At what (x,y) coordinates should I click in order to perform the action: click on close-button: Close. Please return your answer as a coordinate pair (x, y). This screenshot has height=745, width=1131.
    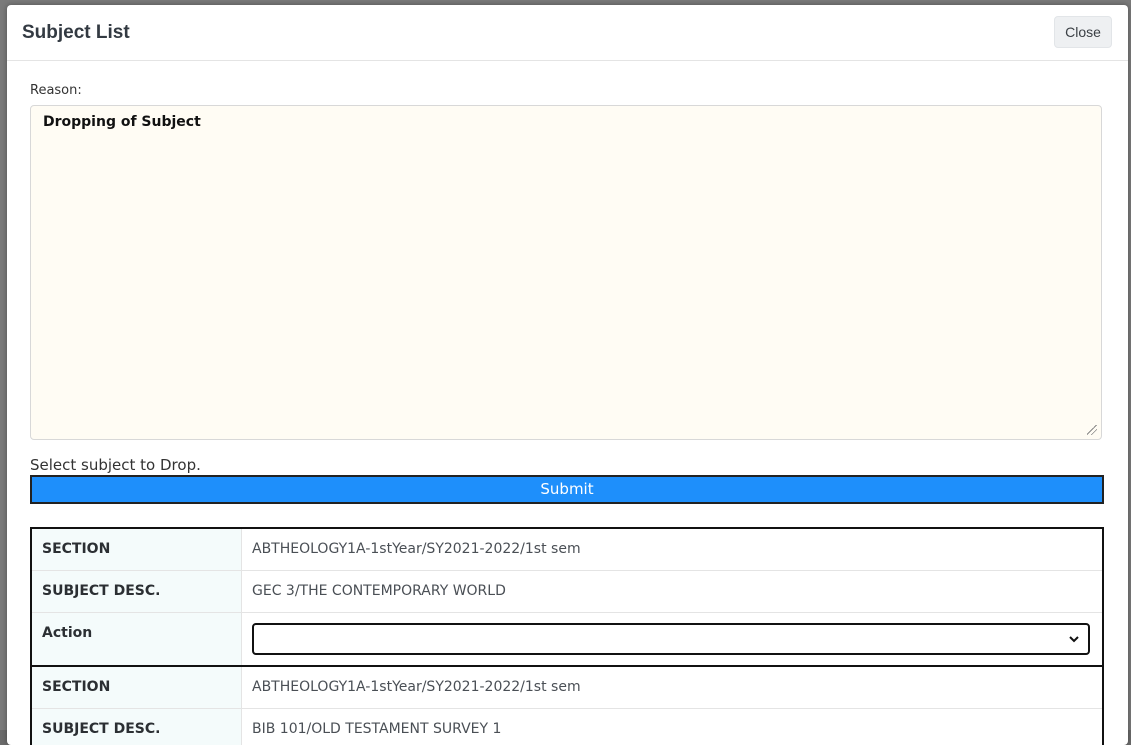
    Looking at the image, I should click on (1083, 32).